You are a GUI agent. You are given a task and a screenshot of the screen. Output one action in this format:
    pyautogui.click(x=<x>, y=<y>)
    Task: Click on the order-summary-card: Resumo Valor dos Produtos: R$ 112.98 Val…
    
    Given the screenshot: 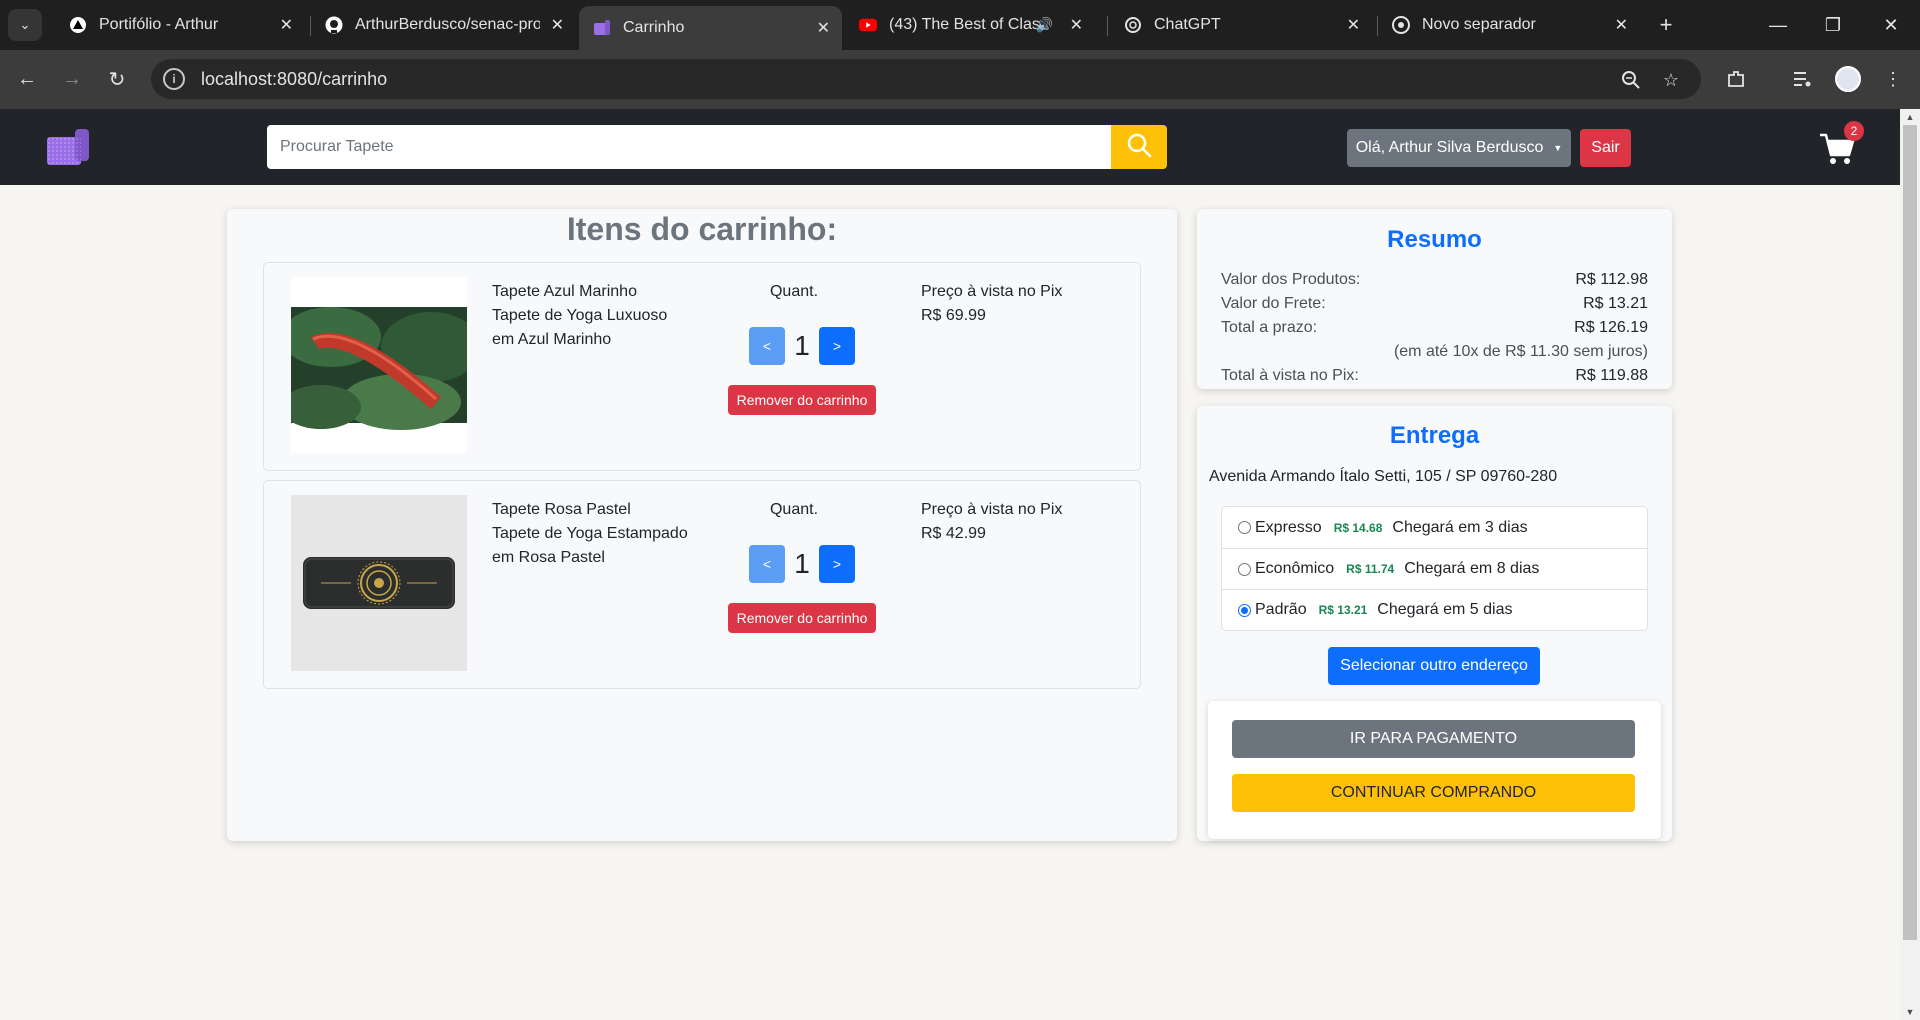 What is the action you would take?
    pyautogui.click(x=1434, y=299)
    